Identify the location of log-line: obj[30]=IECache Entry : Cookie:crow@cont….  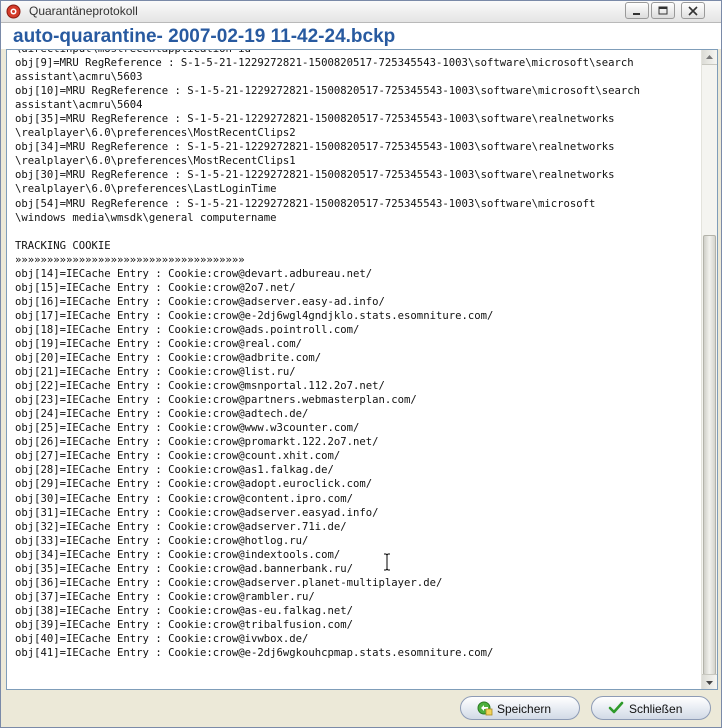
(184, 498).